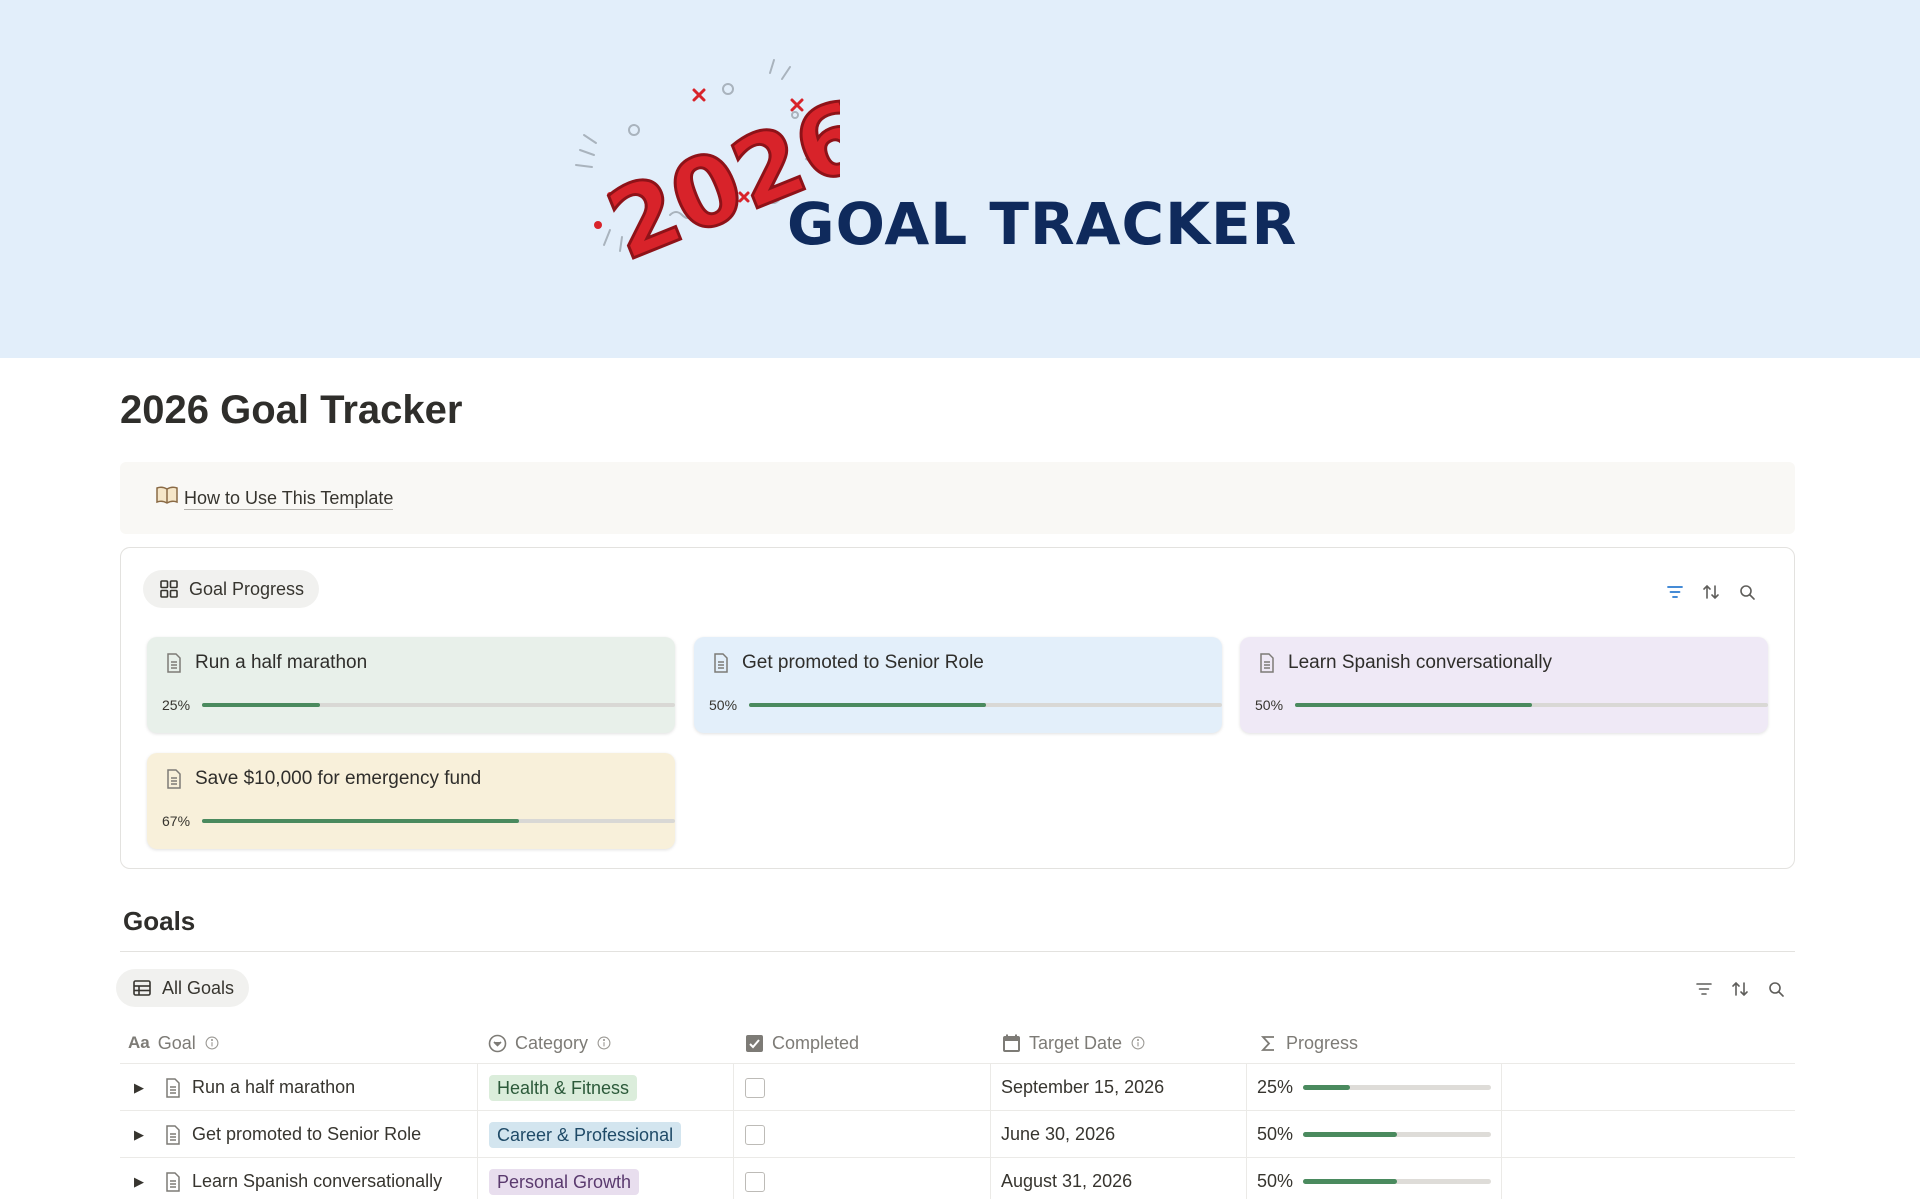 The width and height of the screenshot is (1920, 1199). What do you see at coordinates (1322, 1042) in the screenshot?
I see `column-label: Progress` at bounding box center [1322, 1042].